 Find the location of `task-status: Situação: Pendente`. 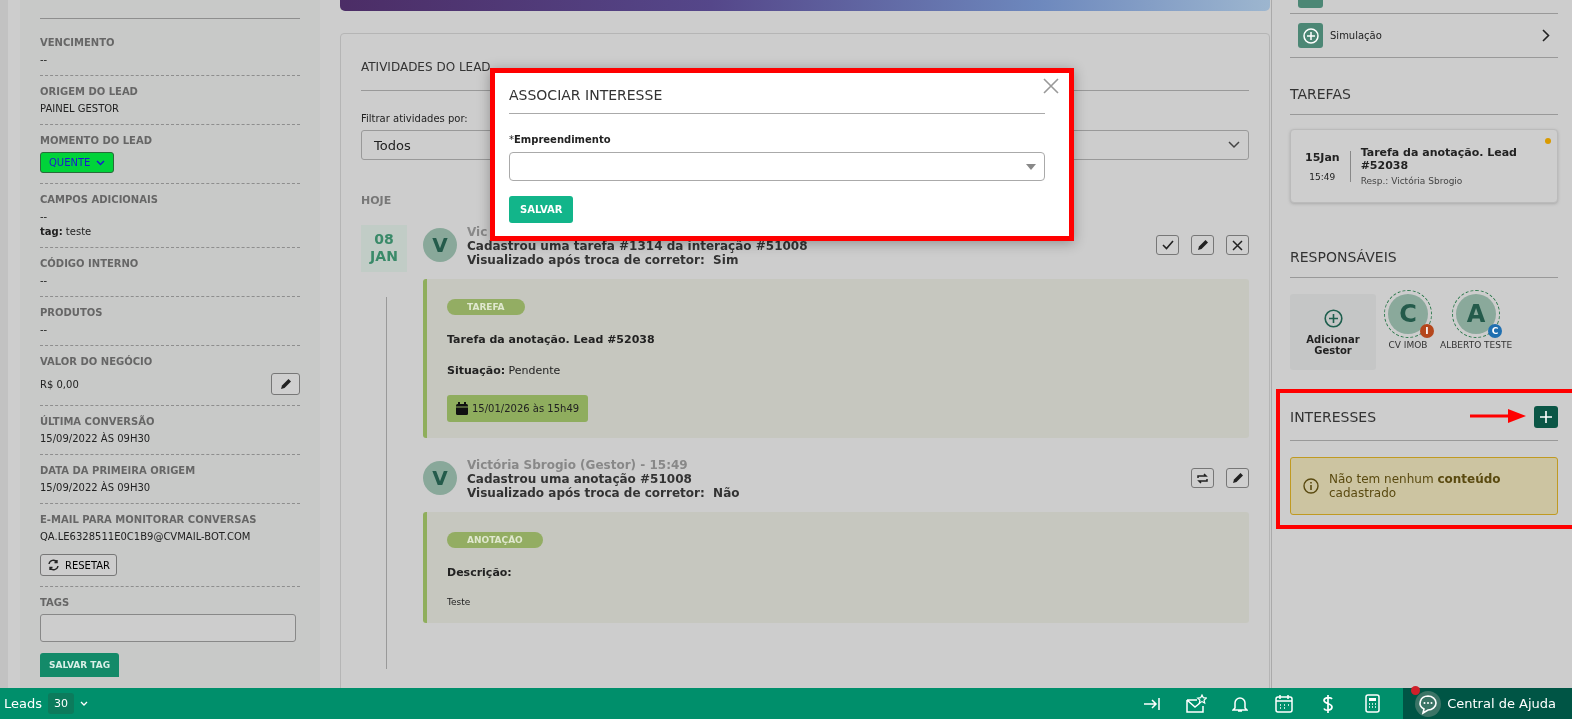

task-status: Situação: Pendente is located at coordinates (504, 370).